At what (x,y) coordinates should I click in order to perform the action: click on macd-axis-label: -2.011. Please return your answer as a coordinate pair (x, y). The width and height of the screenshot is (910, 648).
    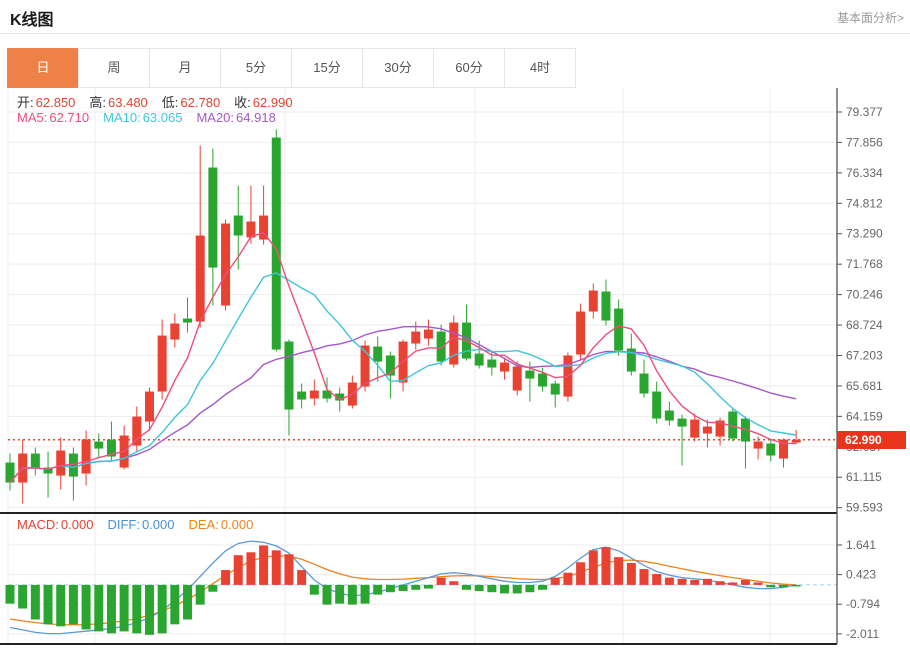
    Looking at the image, I should click on (862, 634).